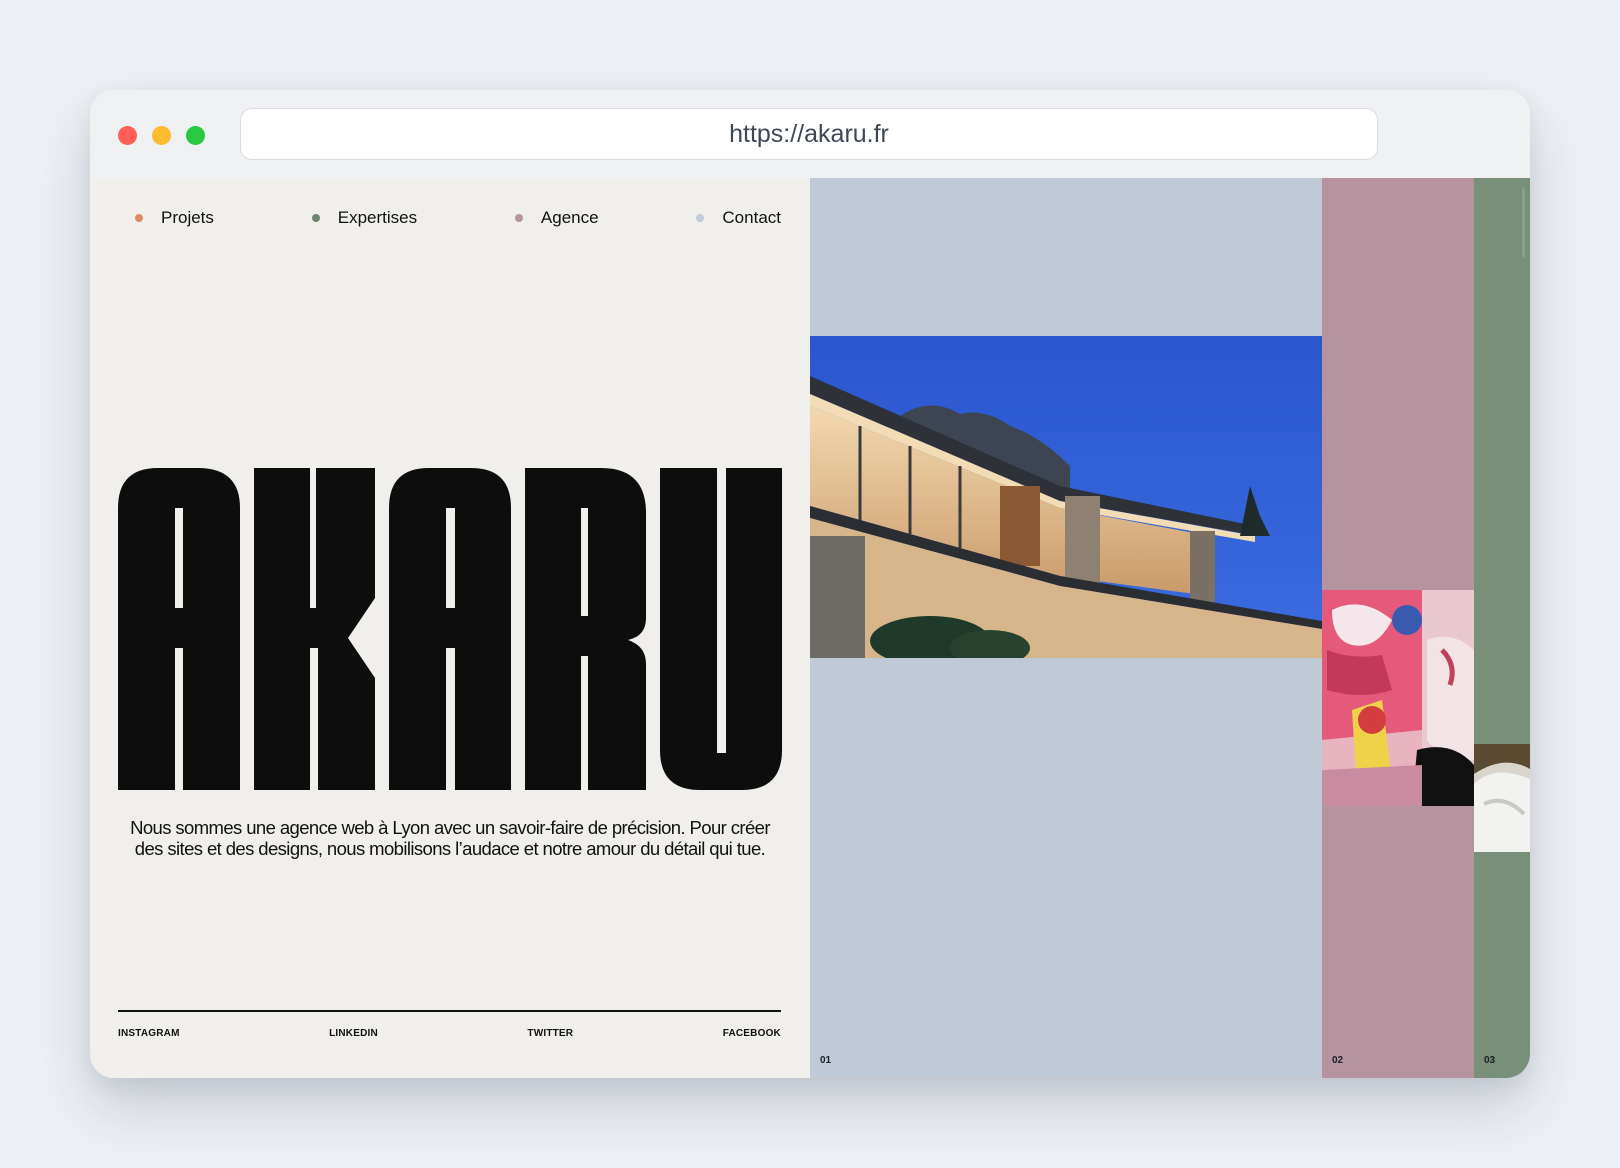 The image size is (1620, 1168). What do you see at coordinates (1398, 698) in the screenshot?
I see `project-image-street-art` at bounding box center [1398, 698].